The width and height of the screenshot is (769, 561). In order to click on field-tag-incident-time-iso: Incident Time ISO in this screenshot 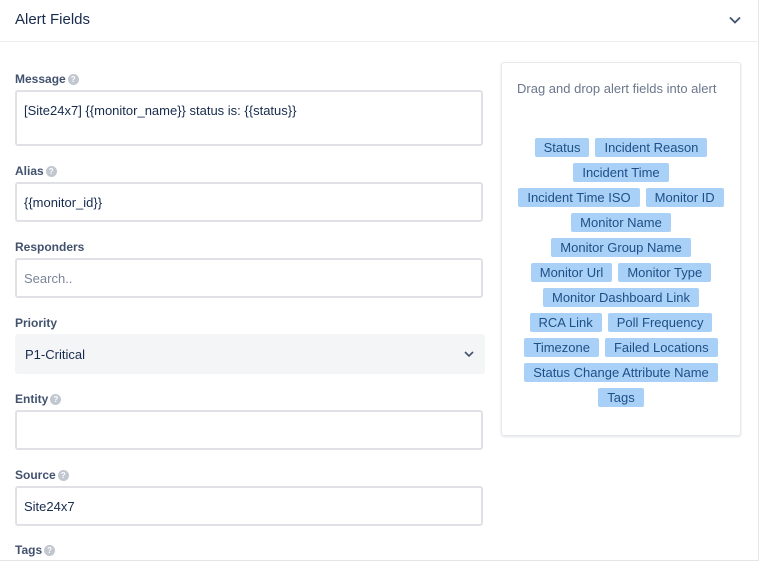, I will do `click(579, 197)`.